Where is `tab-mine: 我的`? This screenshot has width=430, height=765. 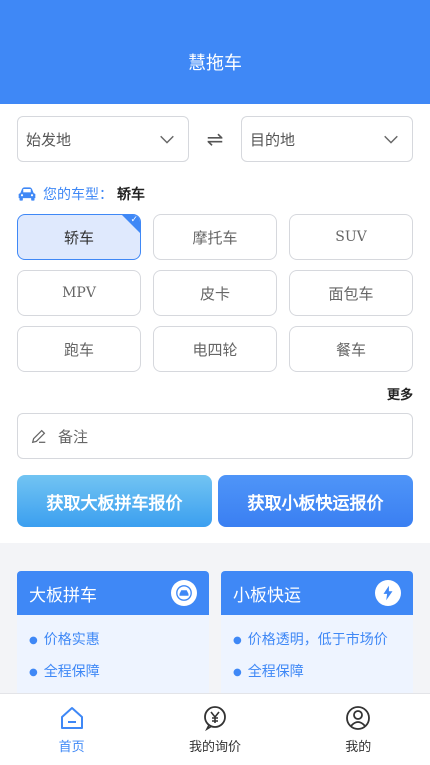 tab-mine: 我的 is located at coordinates (358, 729).